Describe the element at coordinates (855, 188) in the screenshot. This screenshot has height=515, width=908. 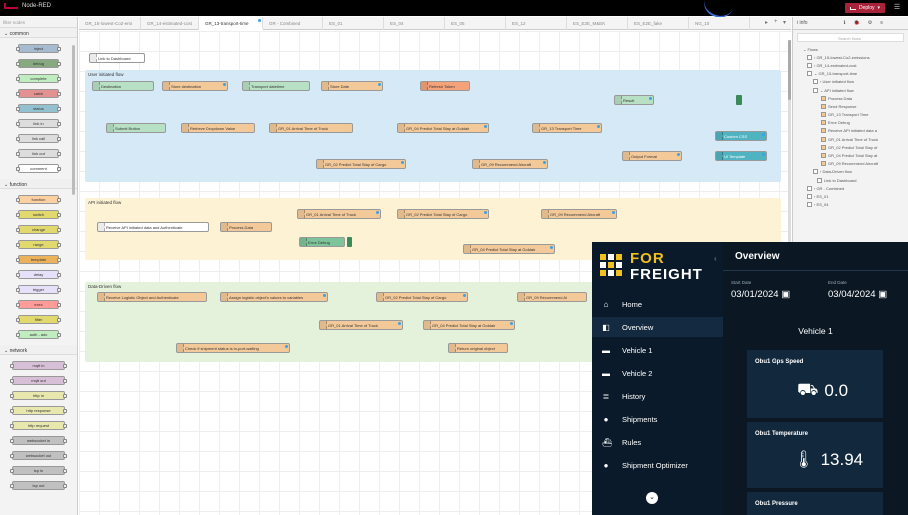
I see `outline-tree-item: › GR - Combined` at that location.